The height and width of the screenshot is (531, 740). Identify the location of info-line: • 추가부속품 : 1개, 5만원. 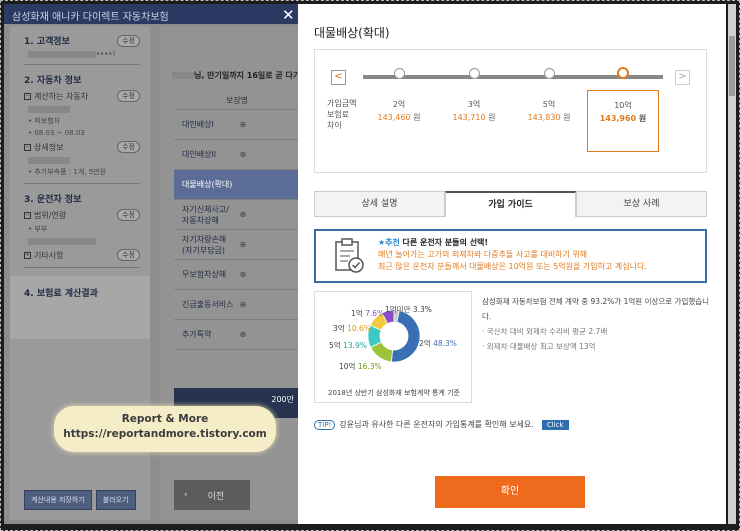
(67, 172).